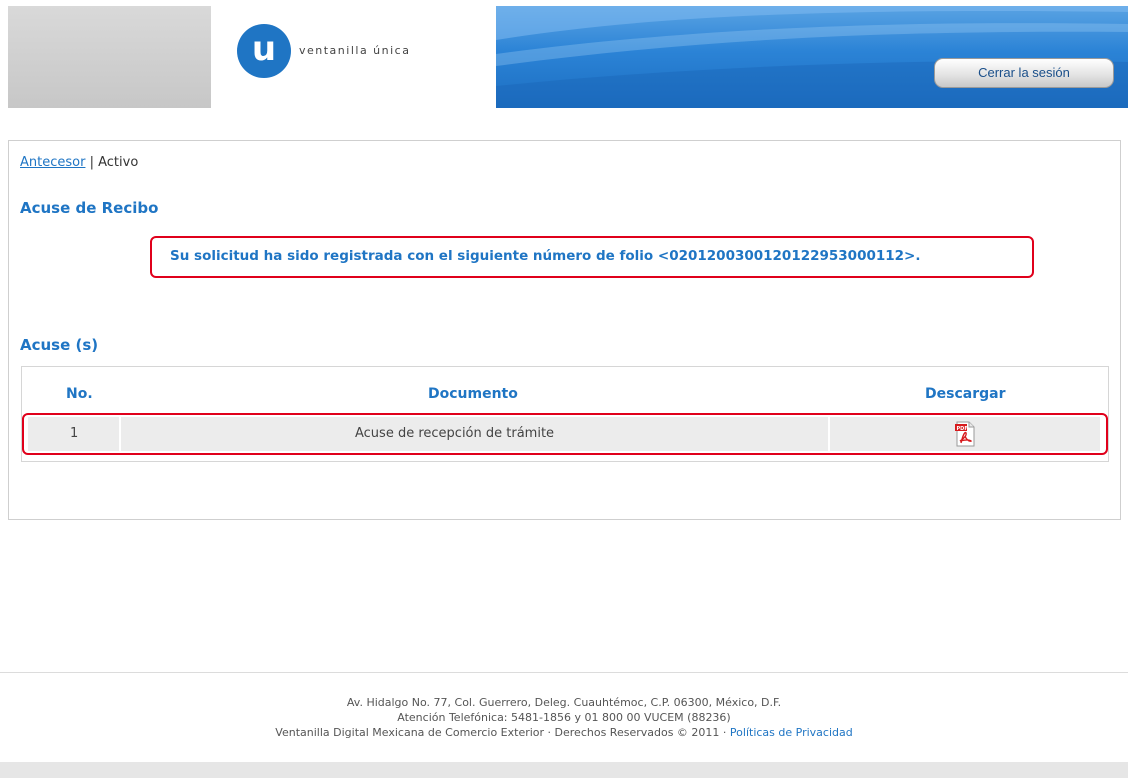  I want to click on breadcrumb-current: Activo, so click(118, 162).